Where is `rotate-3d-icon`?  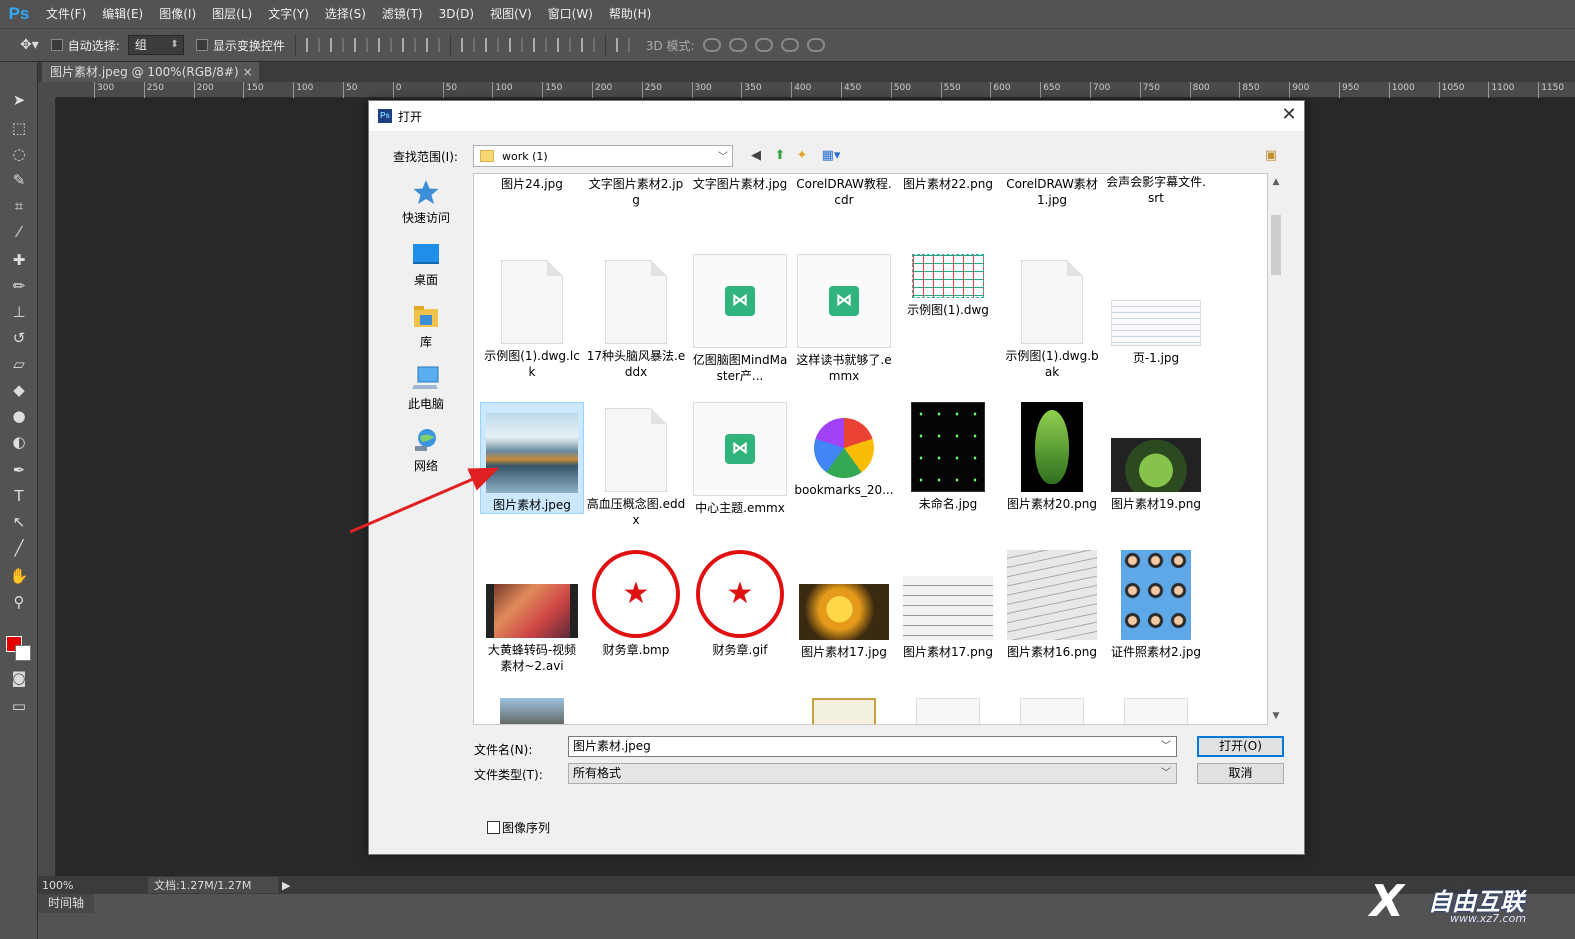 rotate-3d-icon is located at coordinates (711, 45).